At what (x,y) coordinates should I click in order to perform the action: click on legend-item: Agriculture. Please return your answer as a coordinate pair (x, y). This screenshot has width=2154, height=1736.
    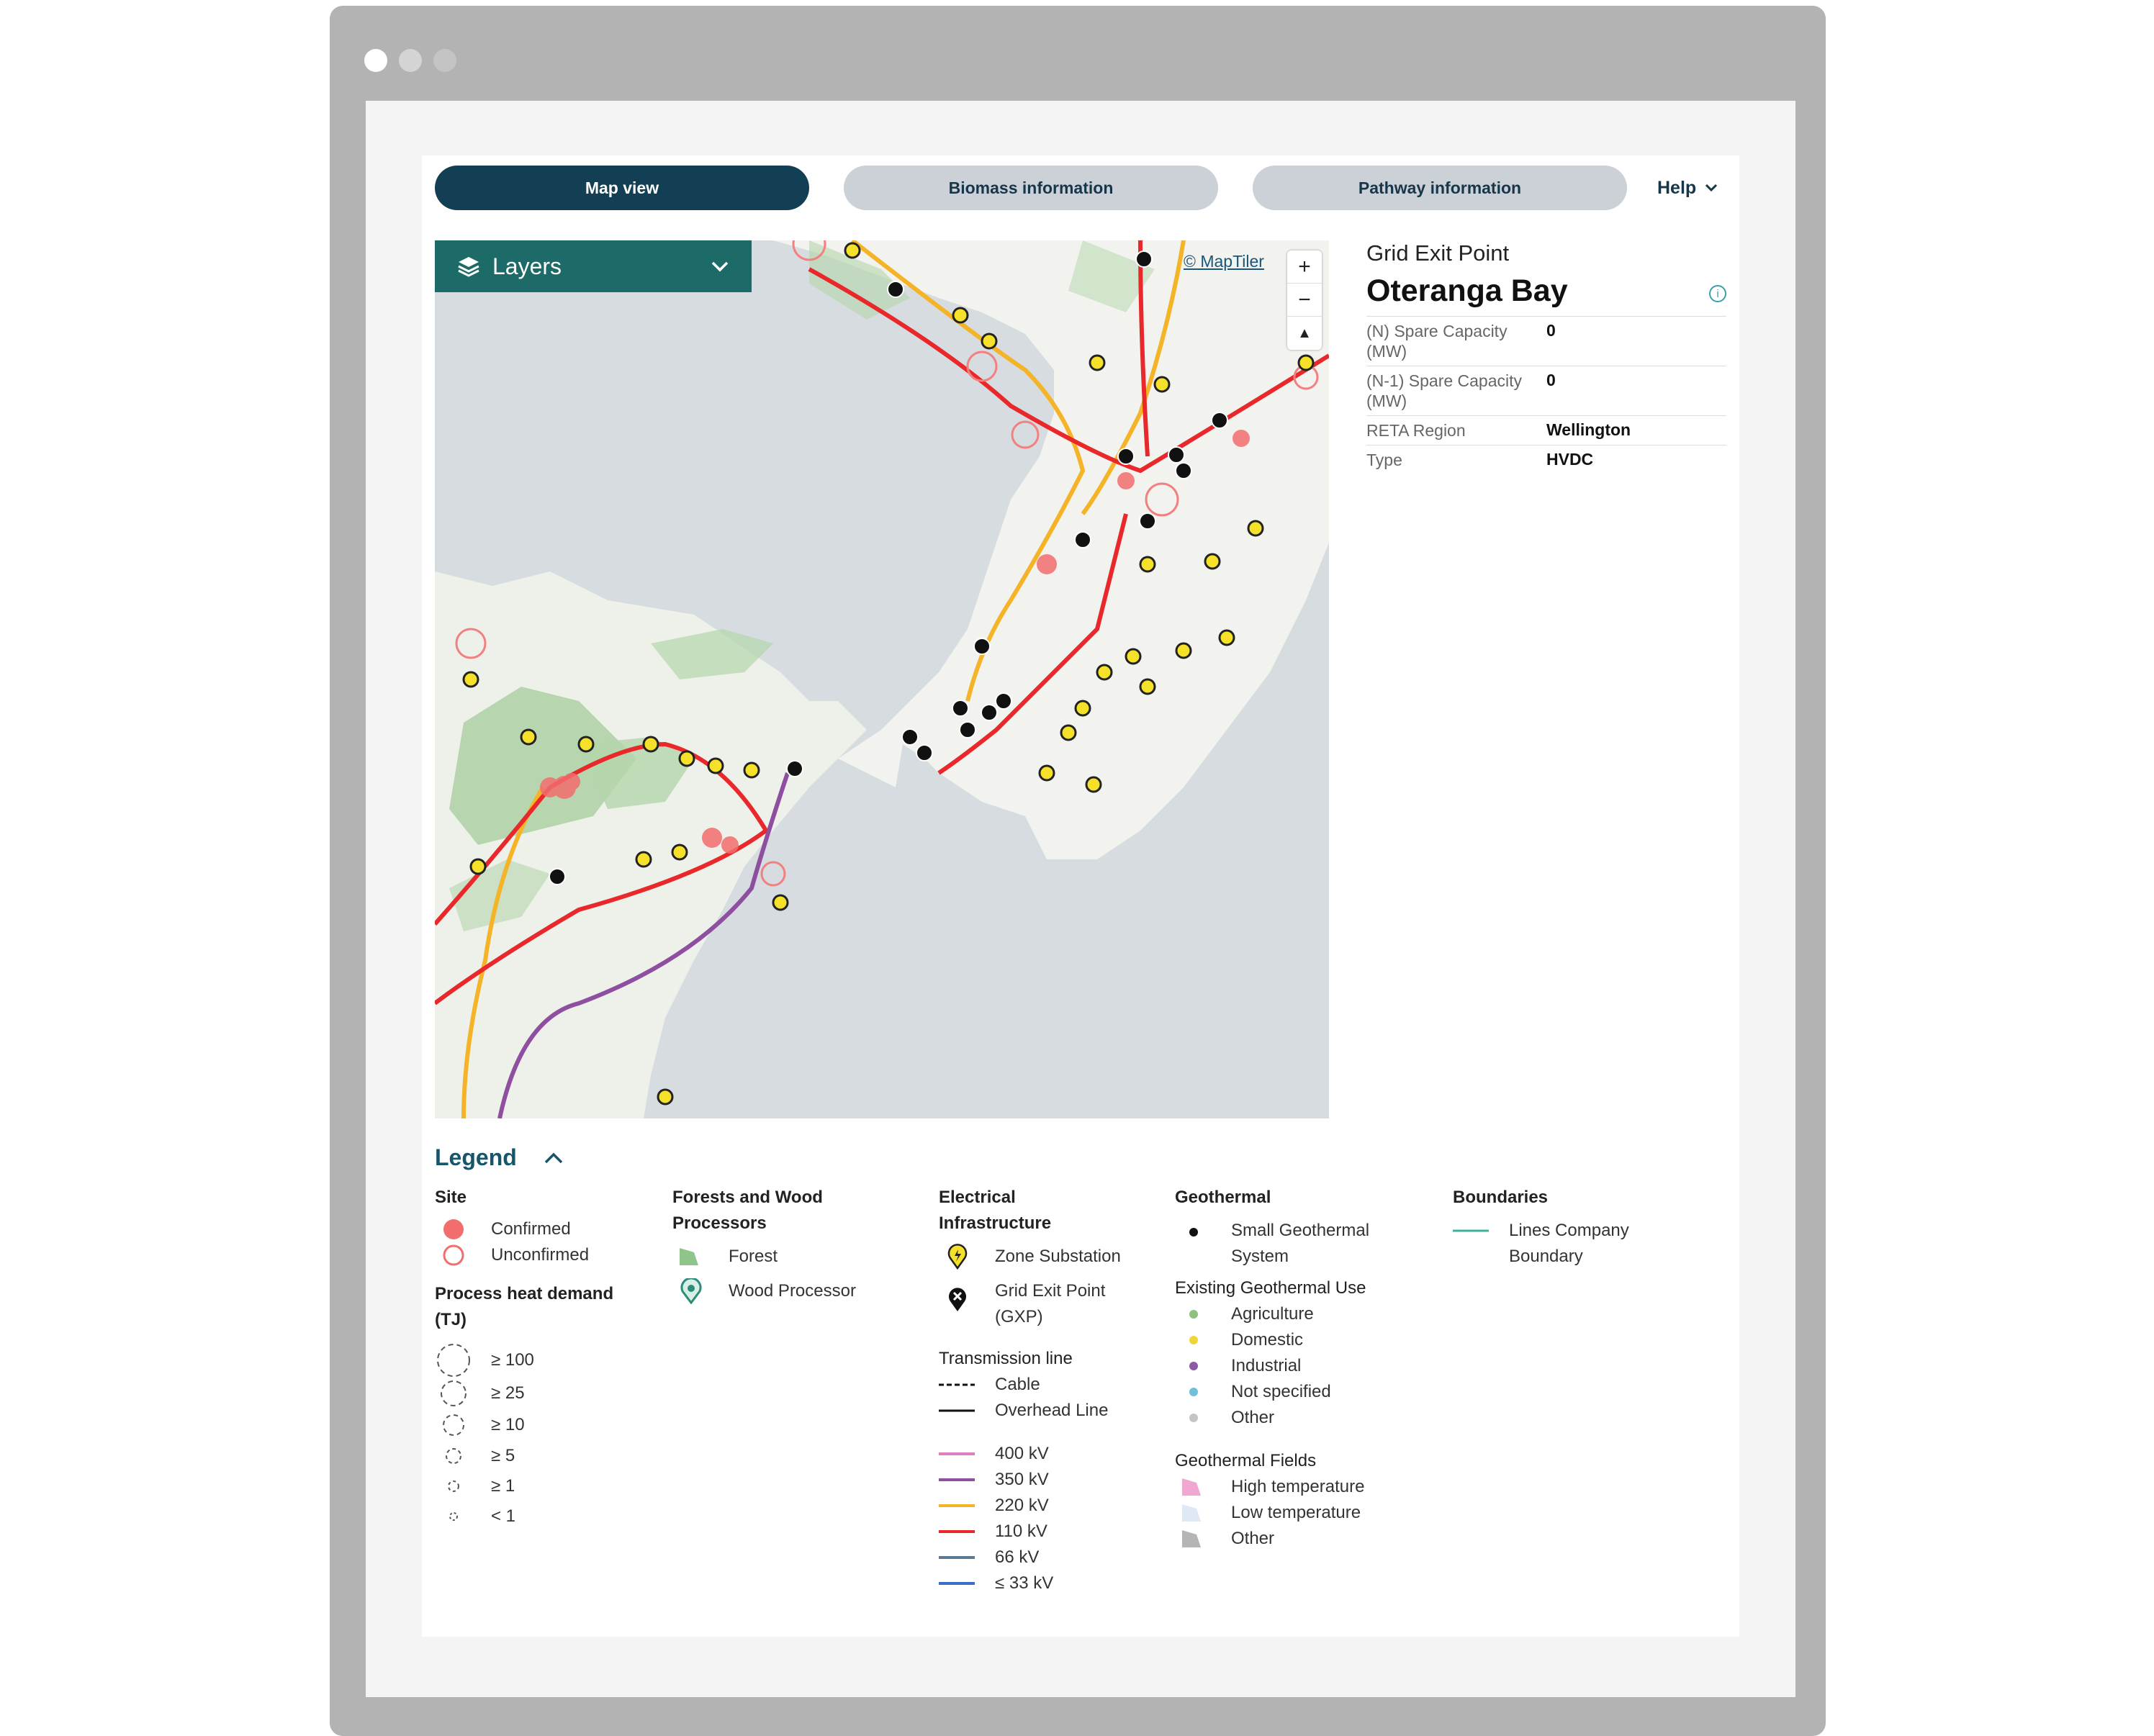
    Looking at the image, I should click on (1304, 1314).